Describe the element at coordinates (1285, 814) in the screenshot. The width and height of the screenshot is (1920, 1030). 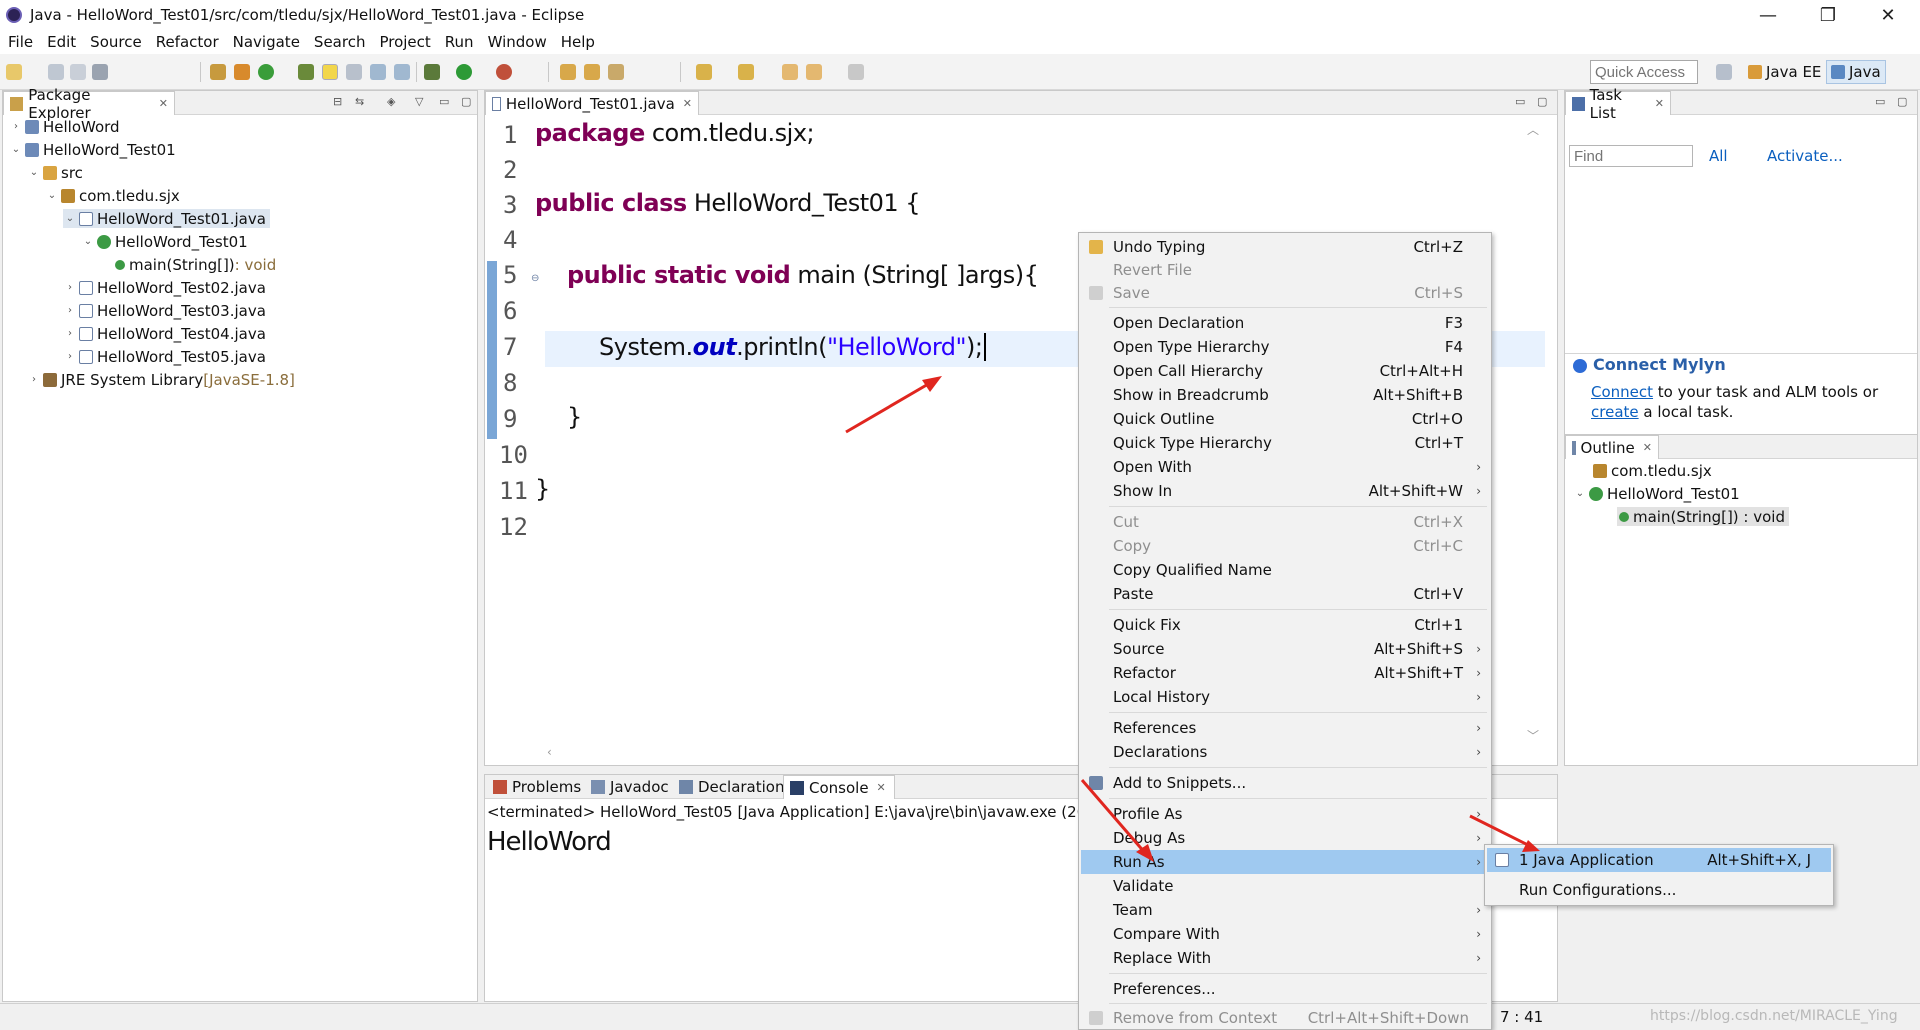
I see `menu-profile-as: Profile As ›` at that location.